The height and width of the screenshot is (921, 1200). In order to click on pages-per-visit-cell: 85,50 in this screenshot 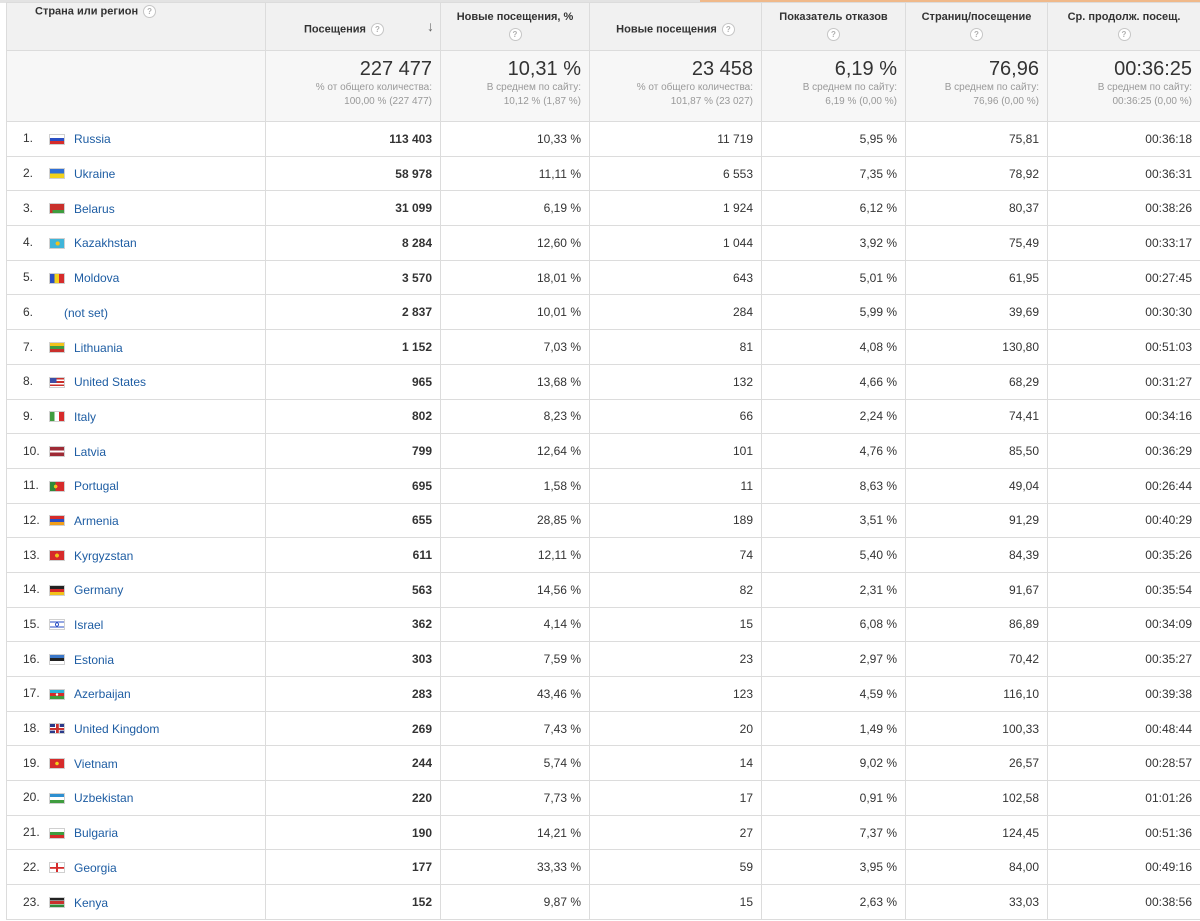, I will do `click(976, 451)`.